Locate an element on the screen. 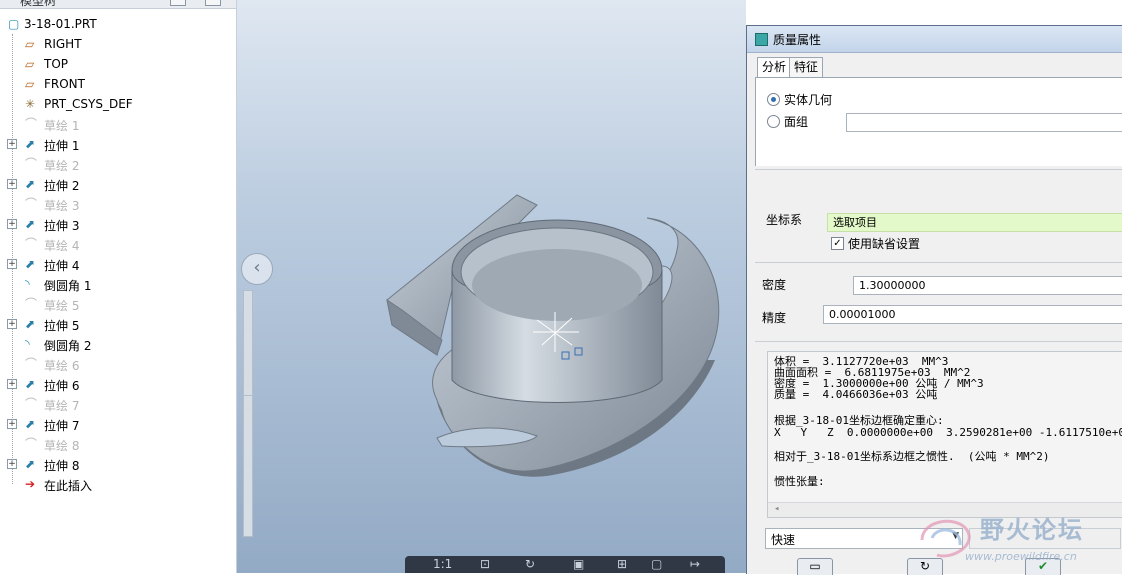  dialog-title-bar: 质量属性 is located at coordinates (934, 39).